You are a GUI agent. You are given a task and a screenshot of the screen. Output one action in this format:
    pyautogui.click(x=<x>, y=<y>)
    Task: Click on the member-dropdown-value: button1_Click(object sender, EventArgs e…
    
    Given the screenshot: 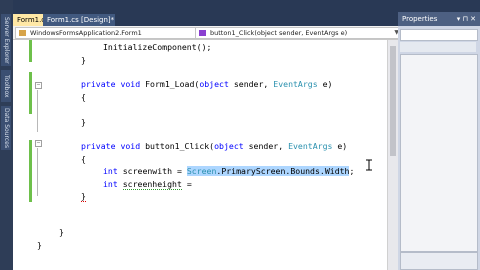 What is the action you would take?
    pyautogui.click(x=279, y=33)
    